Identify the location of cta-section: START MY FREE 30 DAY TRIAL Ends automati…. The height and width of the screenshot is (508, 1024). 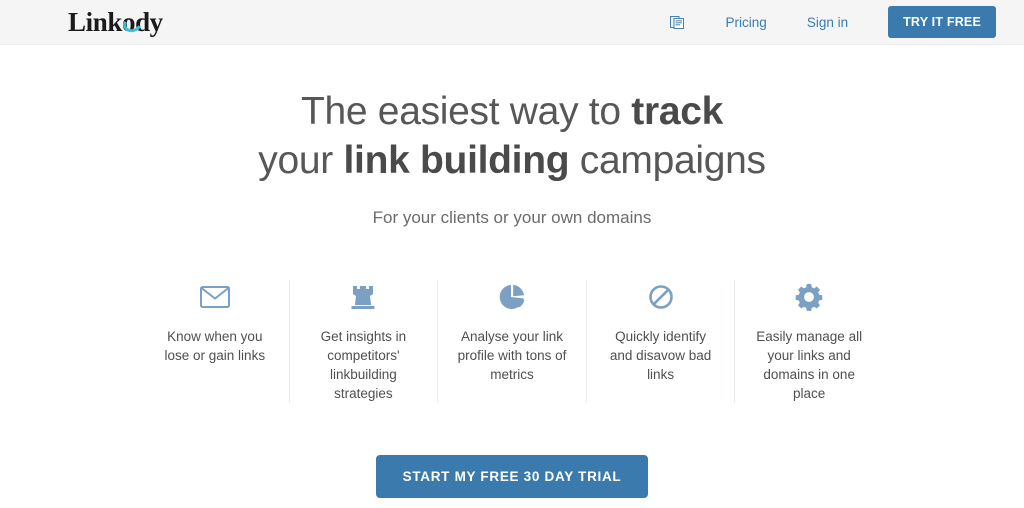
(512, 481).